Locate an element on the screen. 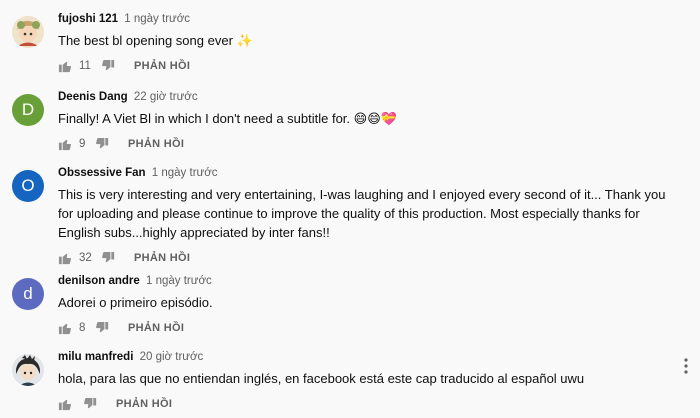 The height and width of the screenshot is (418, 700). comment-timestamp: 20 giờ trước is located at coordinates (172, 357).